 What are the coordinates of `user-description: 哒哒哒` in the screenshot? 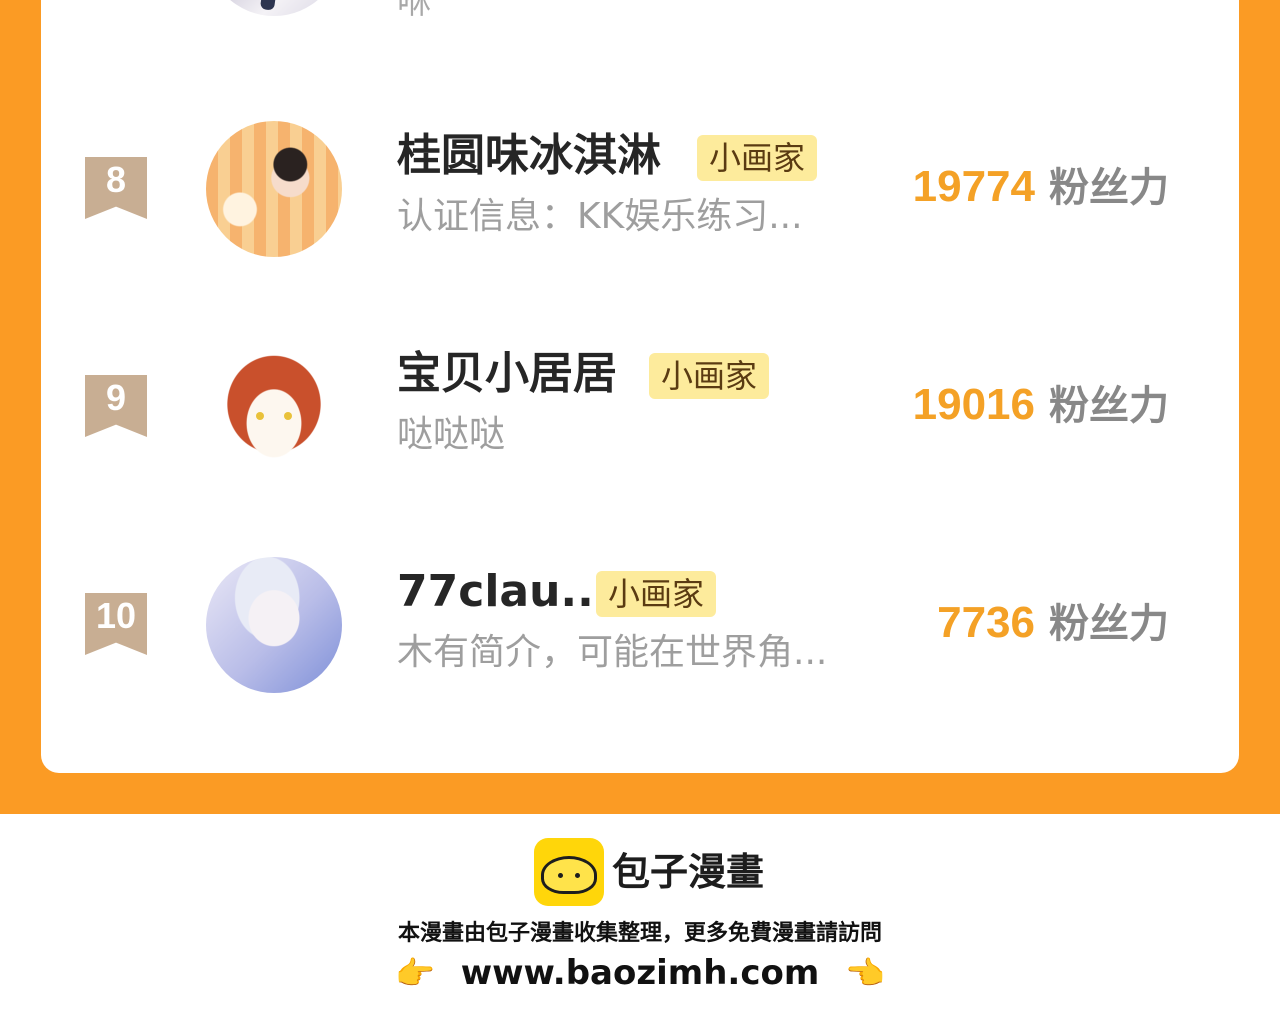 It's located at (451, 434).